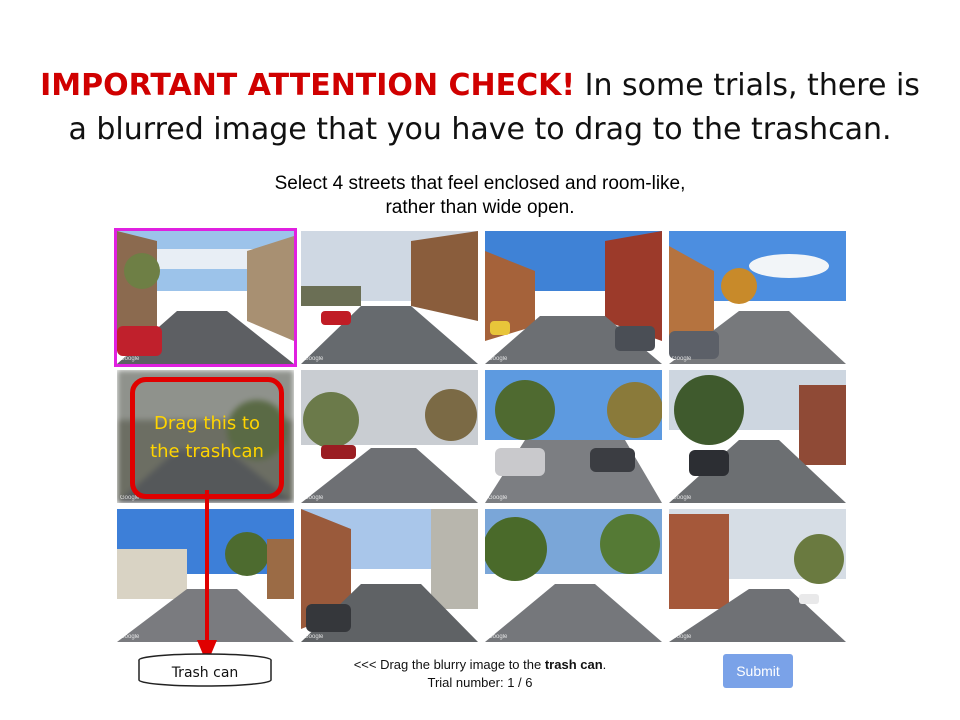  What do you see at coordinates (757, 436) in the screenshot?
I see `street-image-8: Google` at bounding box center [757, 436].